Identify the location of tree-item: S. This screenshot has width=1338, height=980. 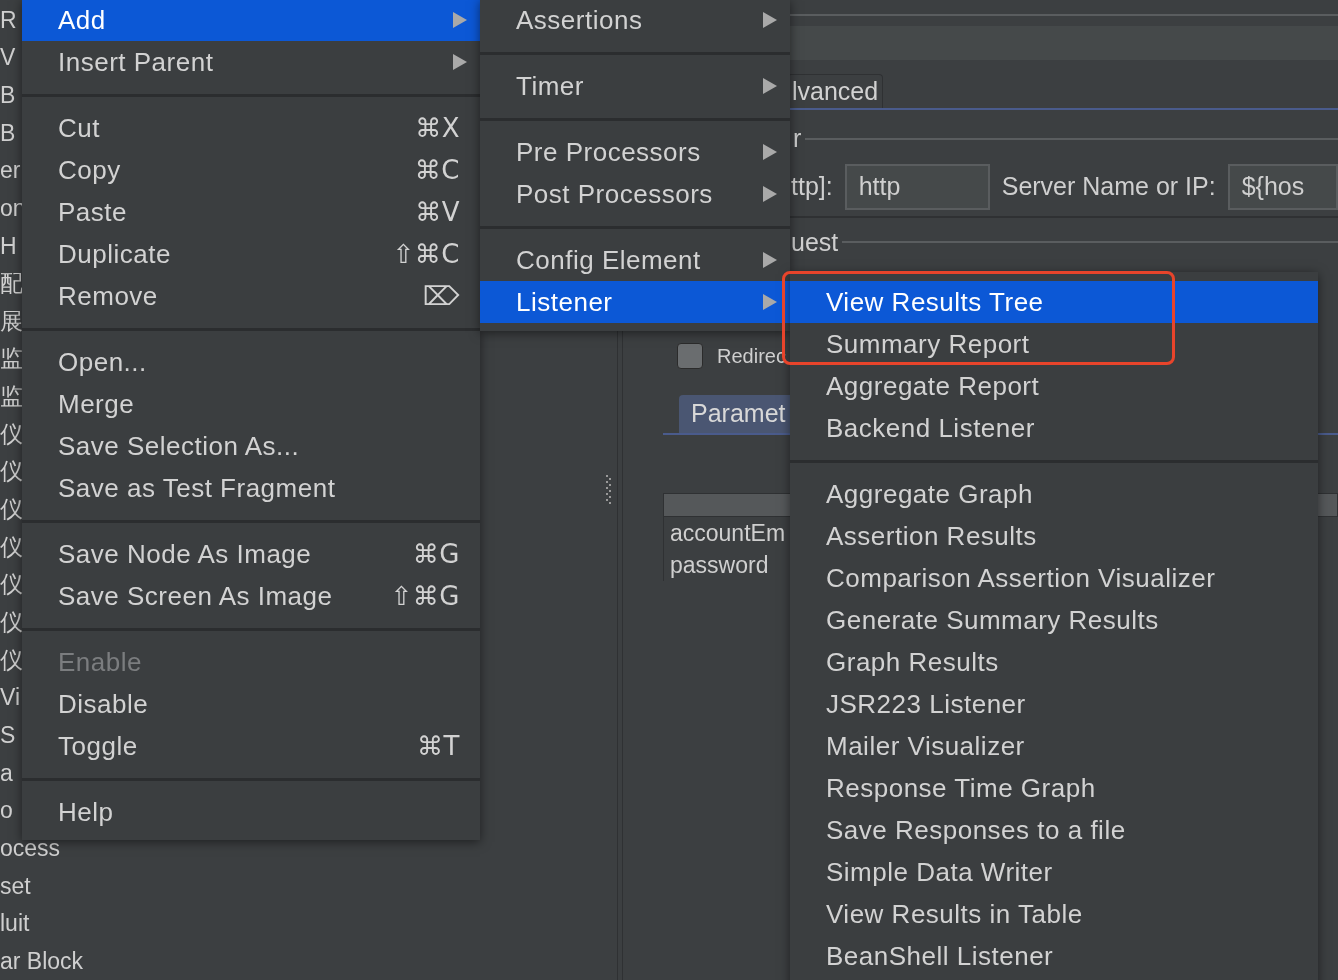
(8, 735).